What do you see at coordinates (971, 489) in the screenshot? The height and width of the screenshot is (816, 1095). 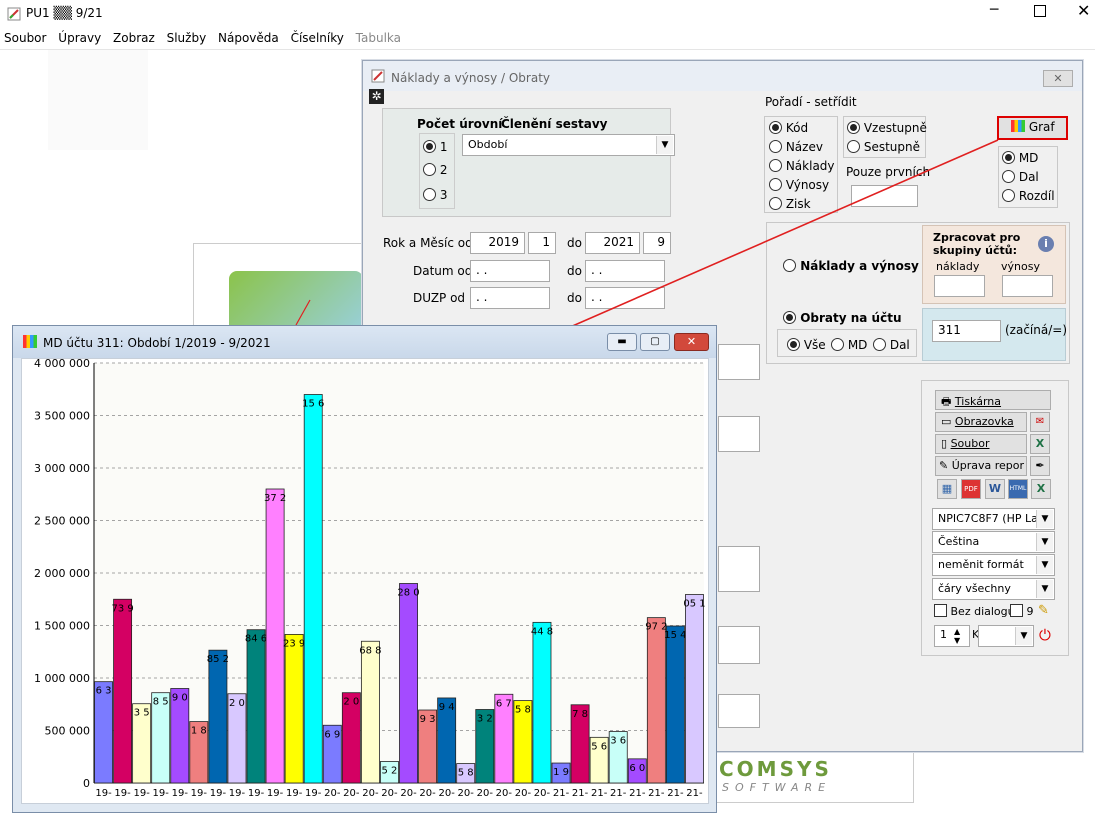 I see `pdf-icon: PDF` at bounding box center [971, 489].